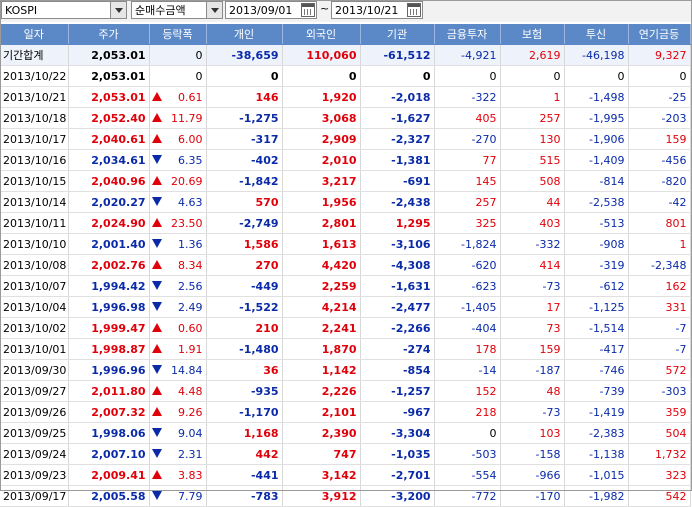 This screenshot has height=507, width=692. Describe the element at coordinates (109, 34) in the screenshot. I see `column-header-price: 주가` at that location.